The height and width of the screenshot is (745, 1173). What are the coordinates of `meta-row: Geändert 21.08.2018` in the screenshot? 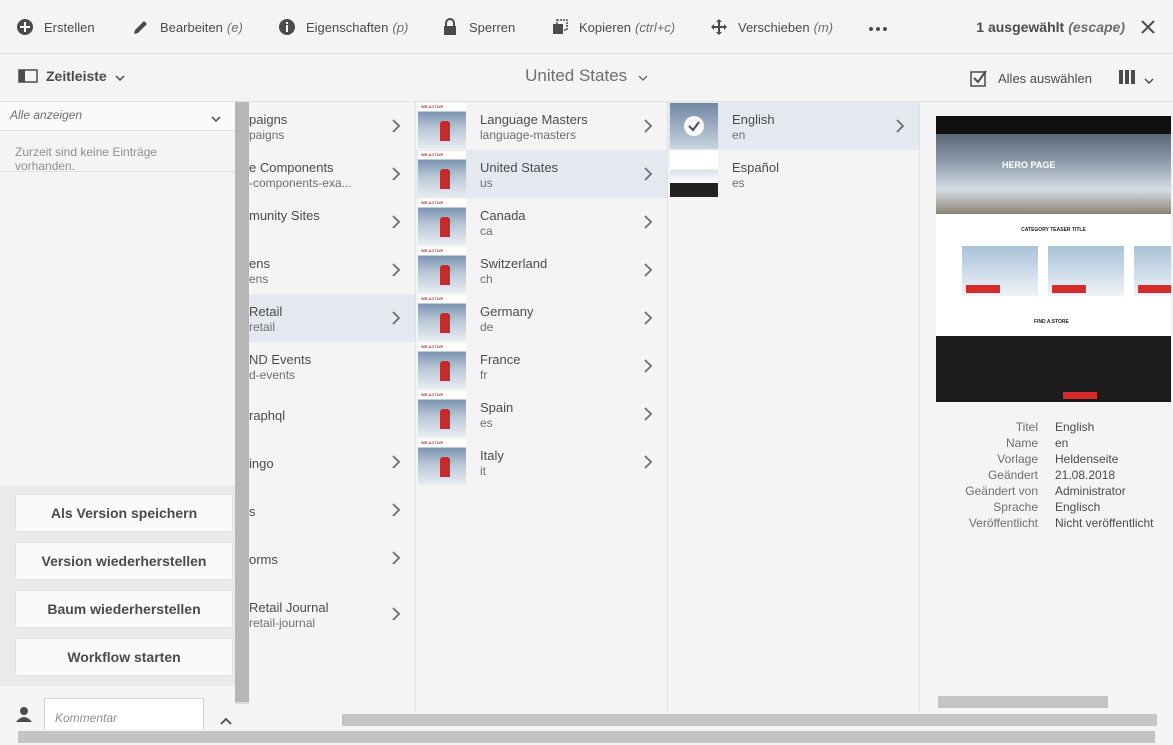 It's located at (1046, 476).